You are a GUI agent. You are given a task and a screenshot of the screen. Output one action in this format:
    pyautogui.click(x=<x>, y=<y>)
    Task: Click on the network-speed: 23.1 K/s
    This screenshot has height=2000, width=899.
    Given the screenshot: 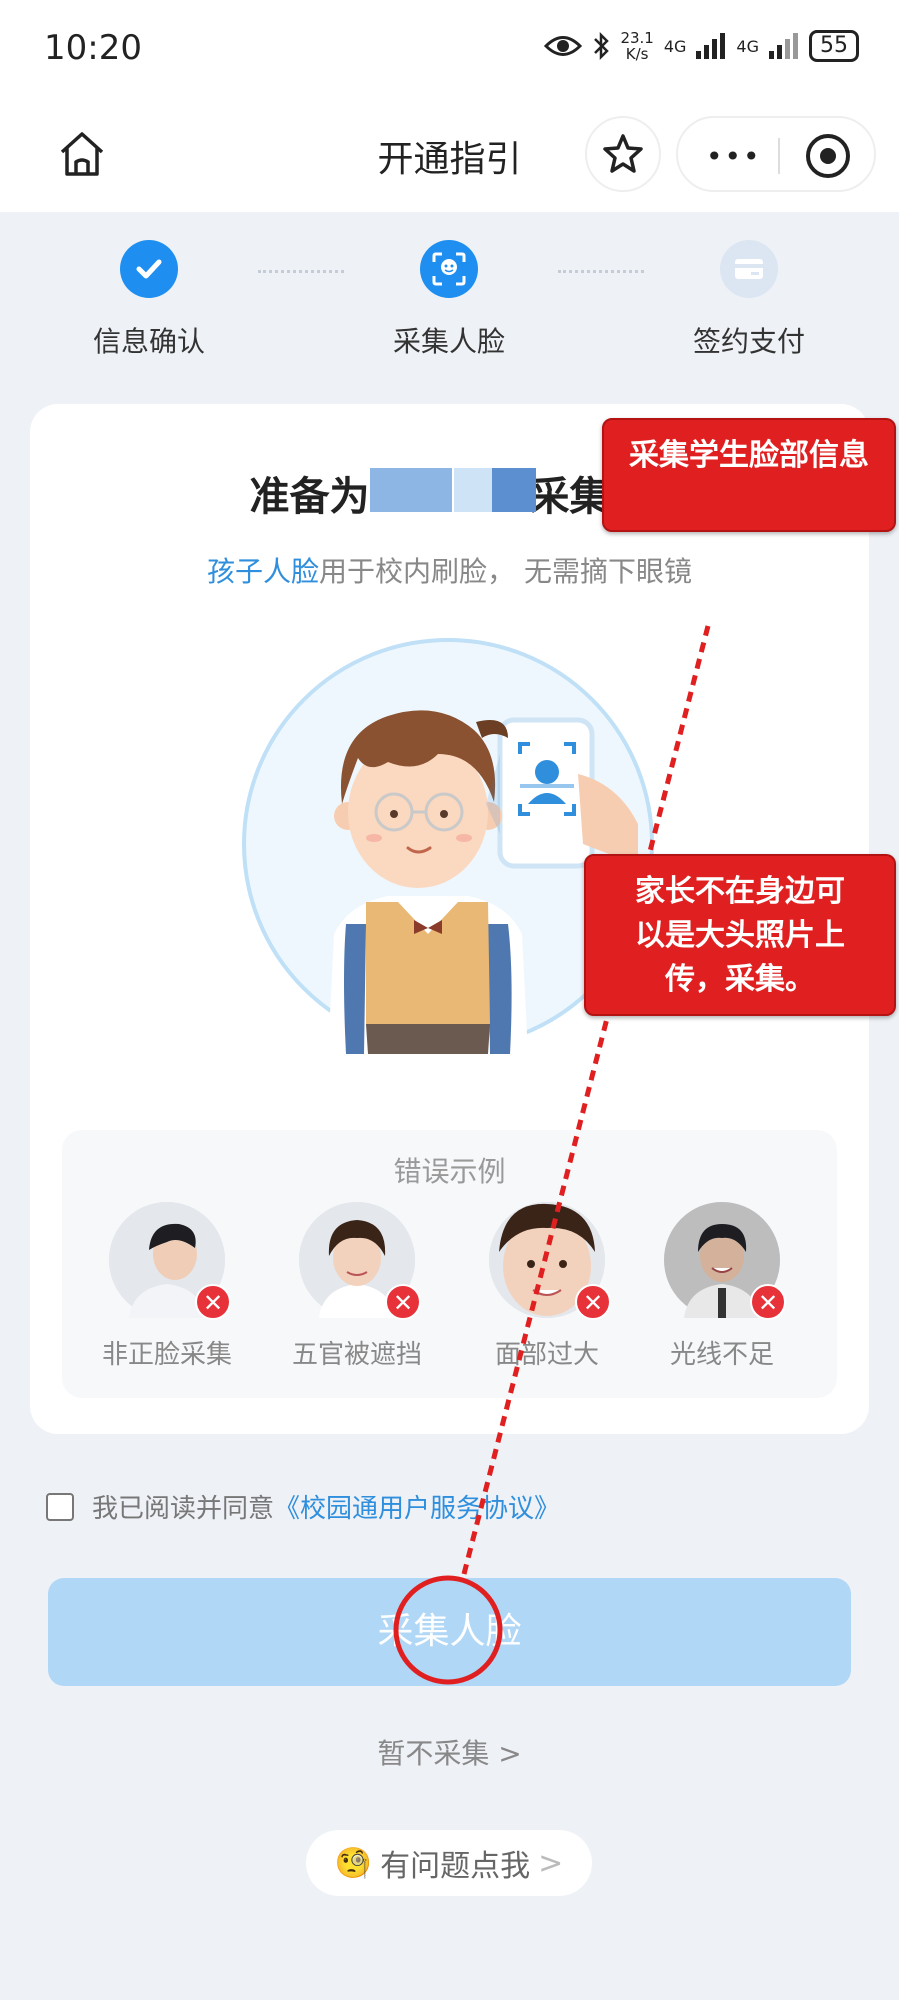 What is the action you would take?
    pyautogui.click(x=637, y=46)
    